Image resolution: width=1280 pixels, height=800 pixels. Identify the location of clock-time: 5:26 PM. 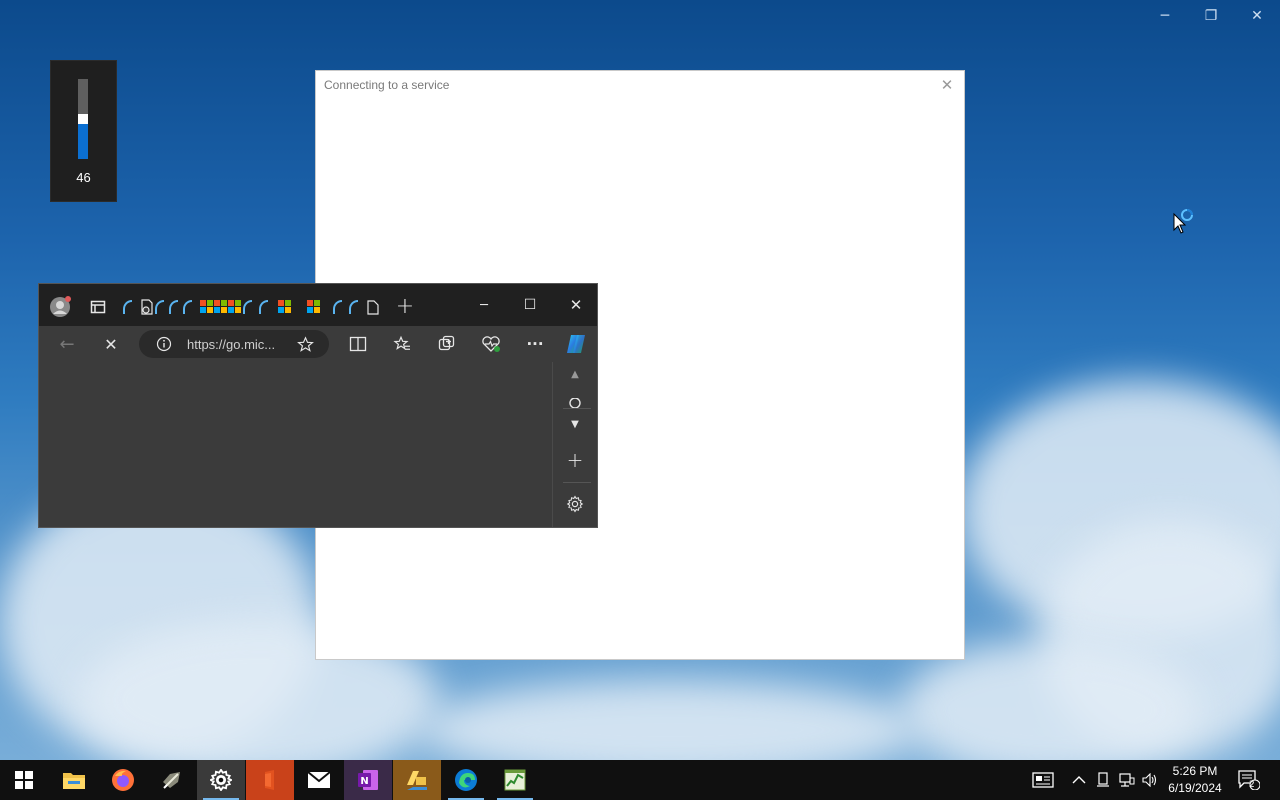
(1195, 771).